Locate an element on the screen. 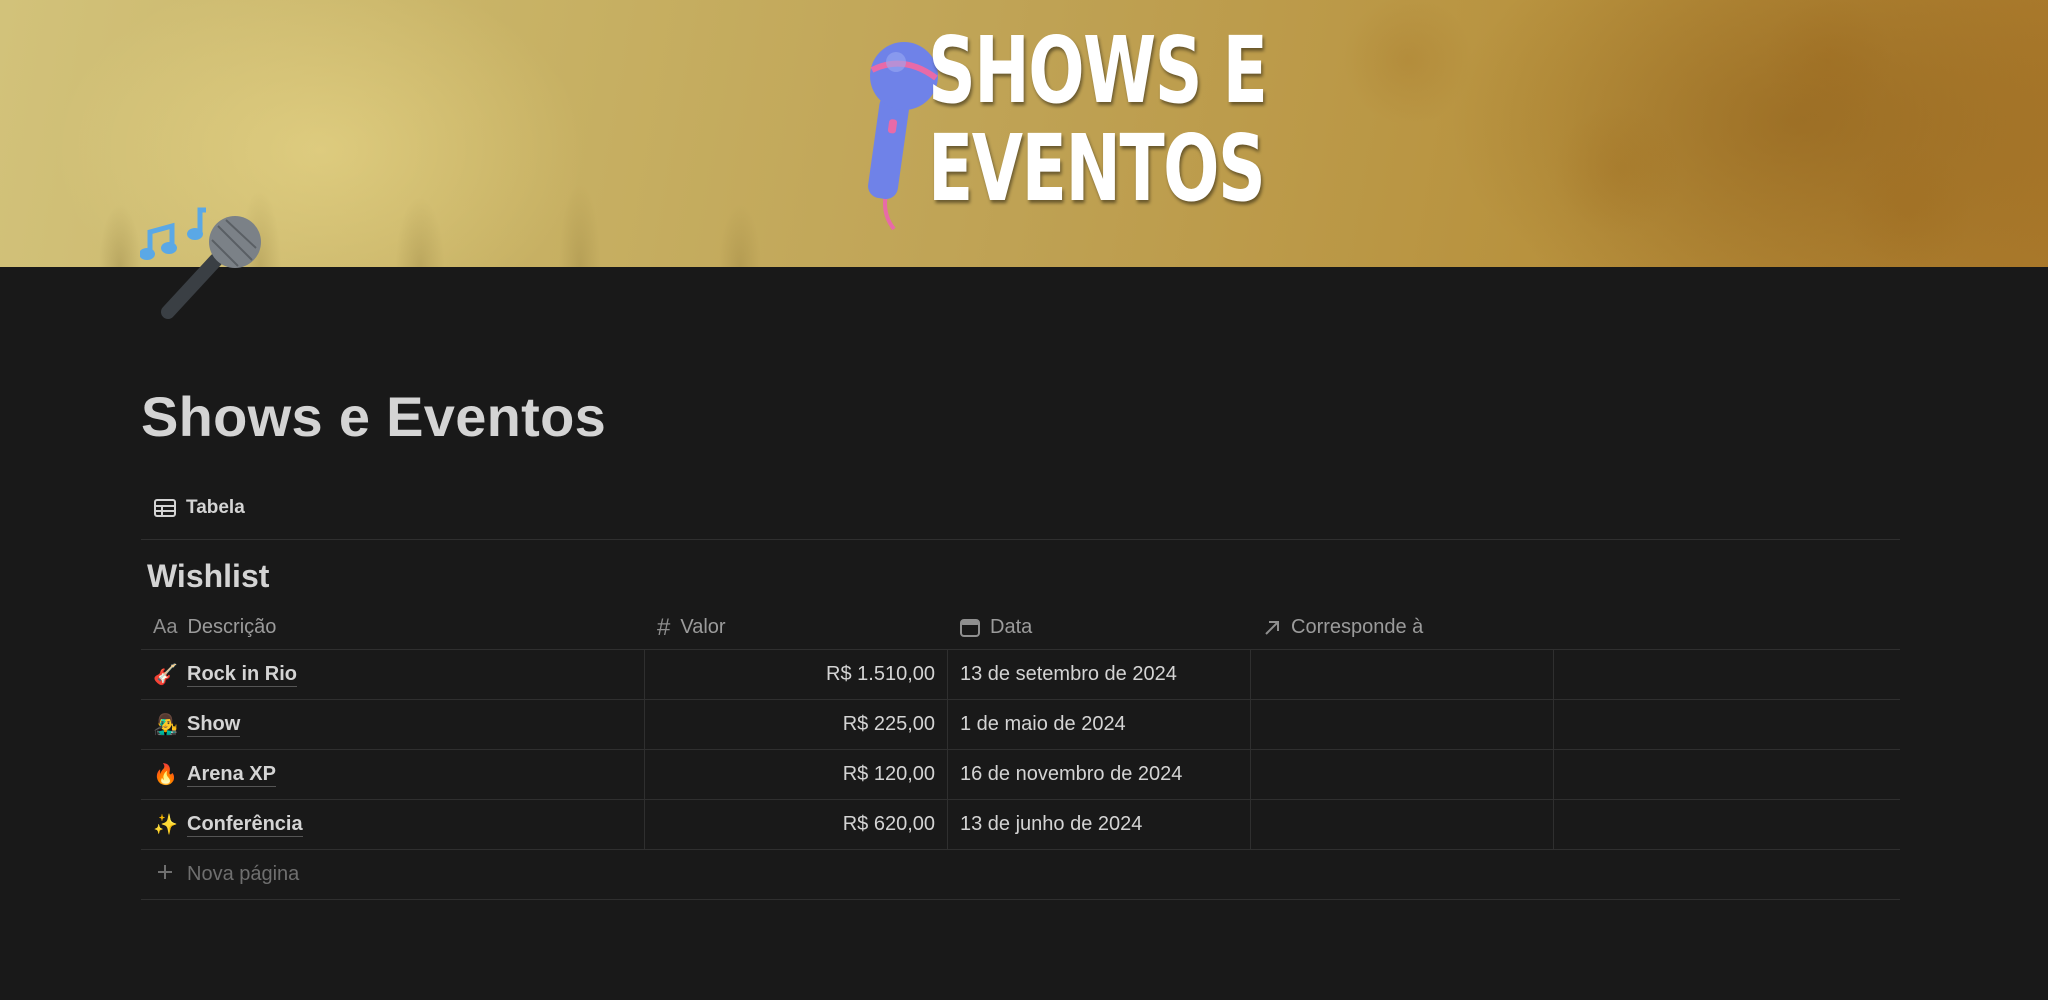 Image resolution: width=2048 pixels, height=1000 pixels. row-title: Arena XP is located at coordinates (231, 775).